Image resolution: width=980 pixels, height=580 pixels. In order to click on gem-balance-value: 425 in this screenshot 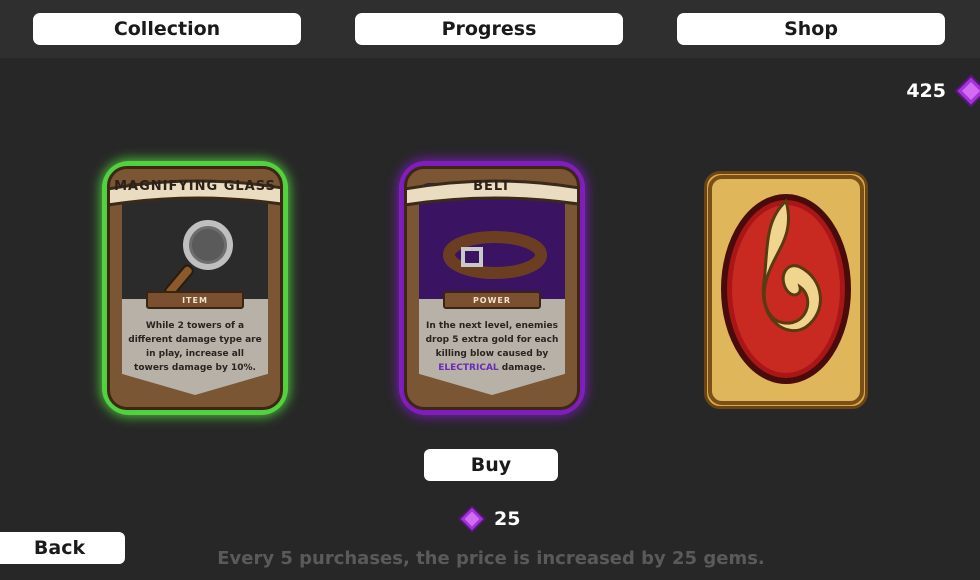, I will do `click(926, 91)`.